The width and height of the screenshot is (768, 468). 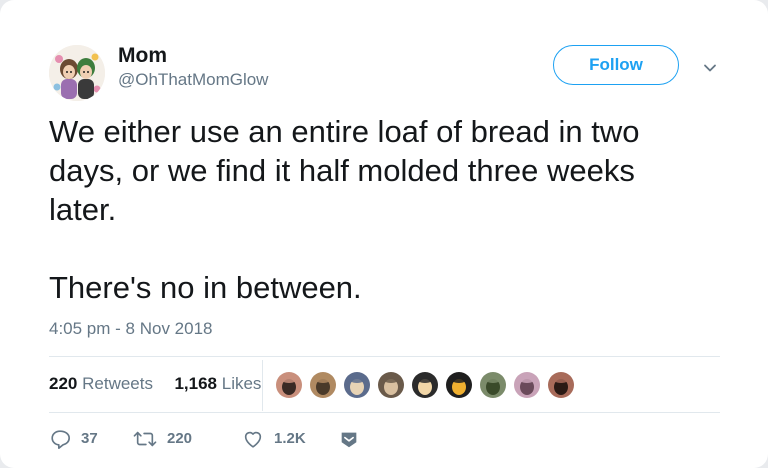 What do you see at coordinates (262, 385) in the screenshot?
I see `stats-separator` at bounding box center [262, 385].